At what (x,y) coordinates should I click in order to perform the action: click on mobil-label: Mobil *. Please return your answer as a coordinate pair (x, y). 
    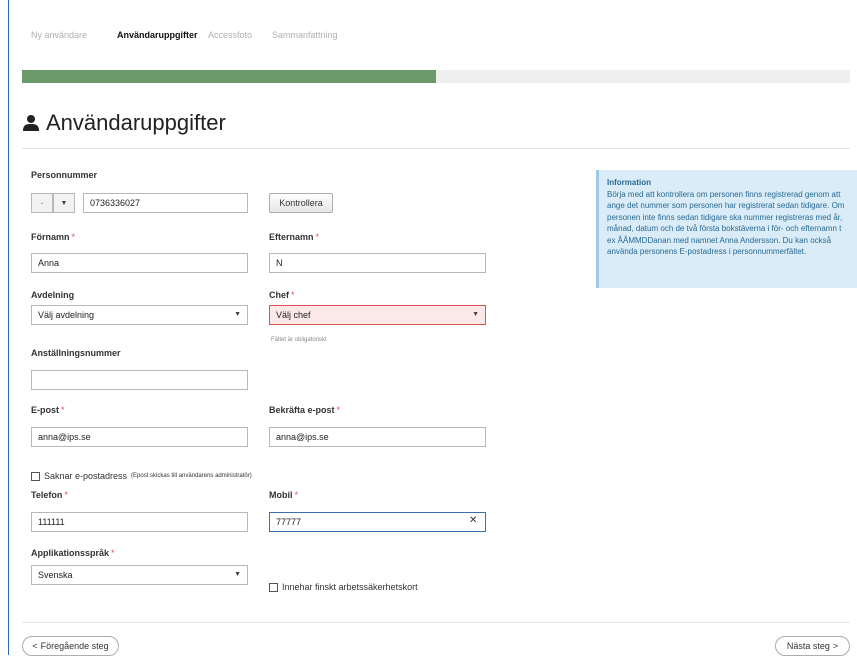
    Looking at the image, I should click on (283, 495).